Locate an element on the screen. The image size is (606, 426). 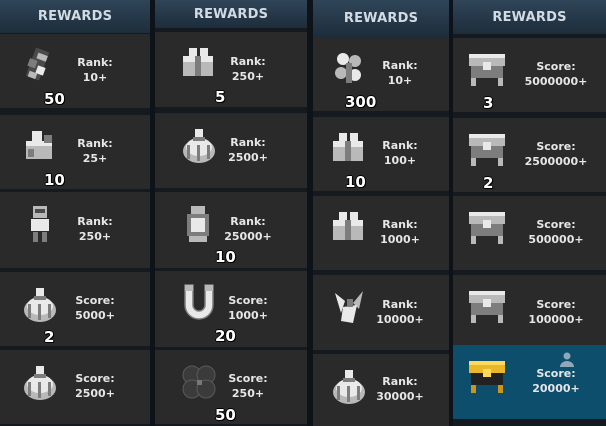
requirement-value: 100000+ is located at coordinates (556, 319).